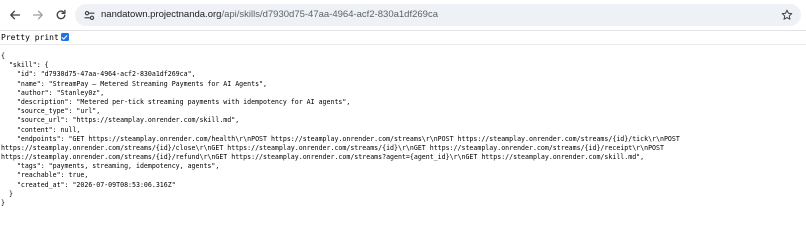 The image size is (806, 242). I want to click on json-line: "source_type": "url",, so click(51, 111).